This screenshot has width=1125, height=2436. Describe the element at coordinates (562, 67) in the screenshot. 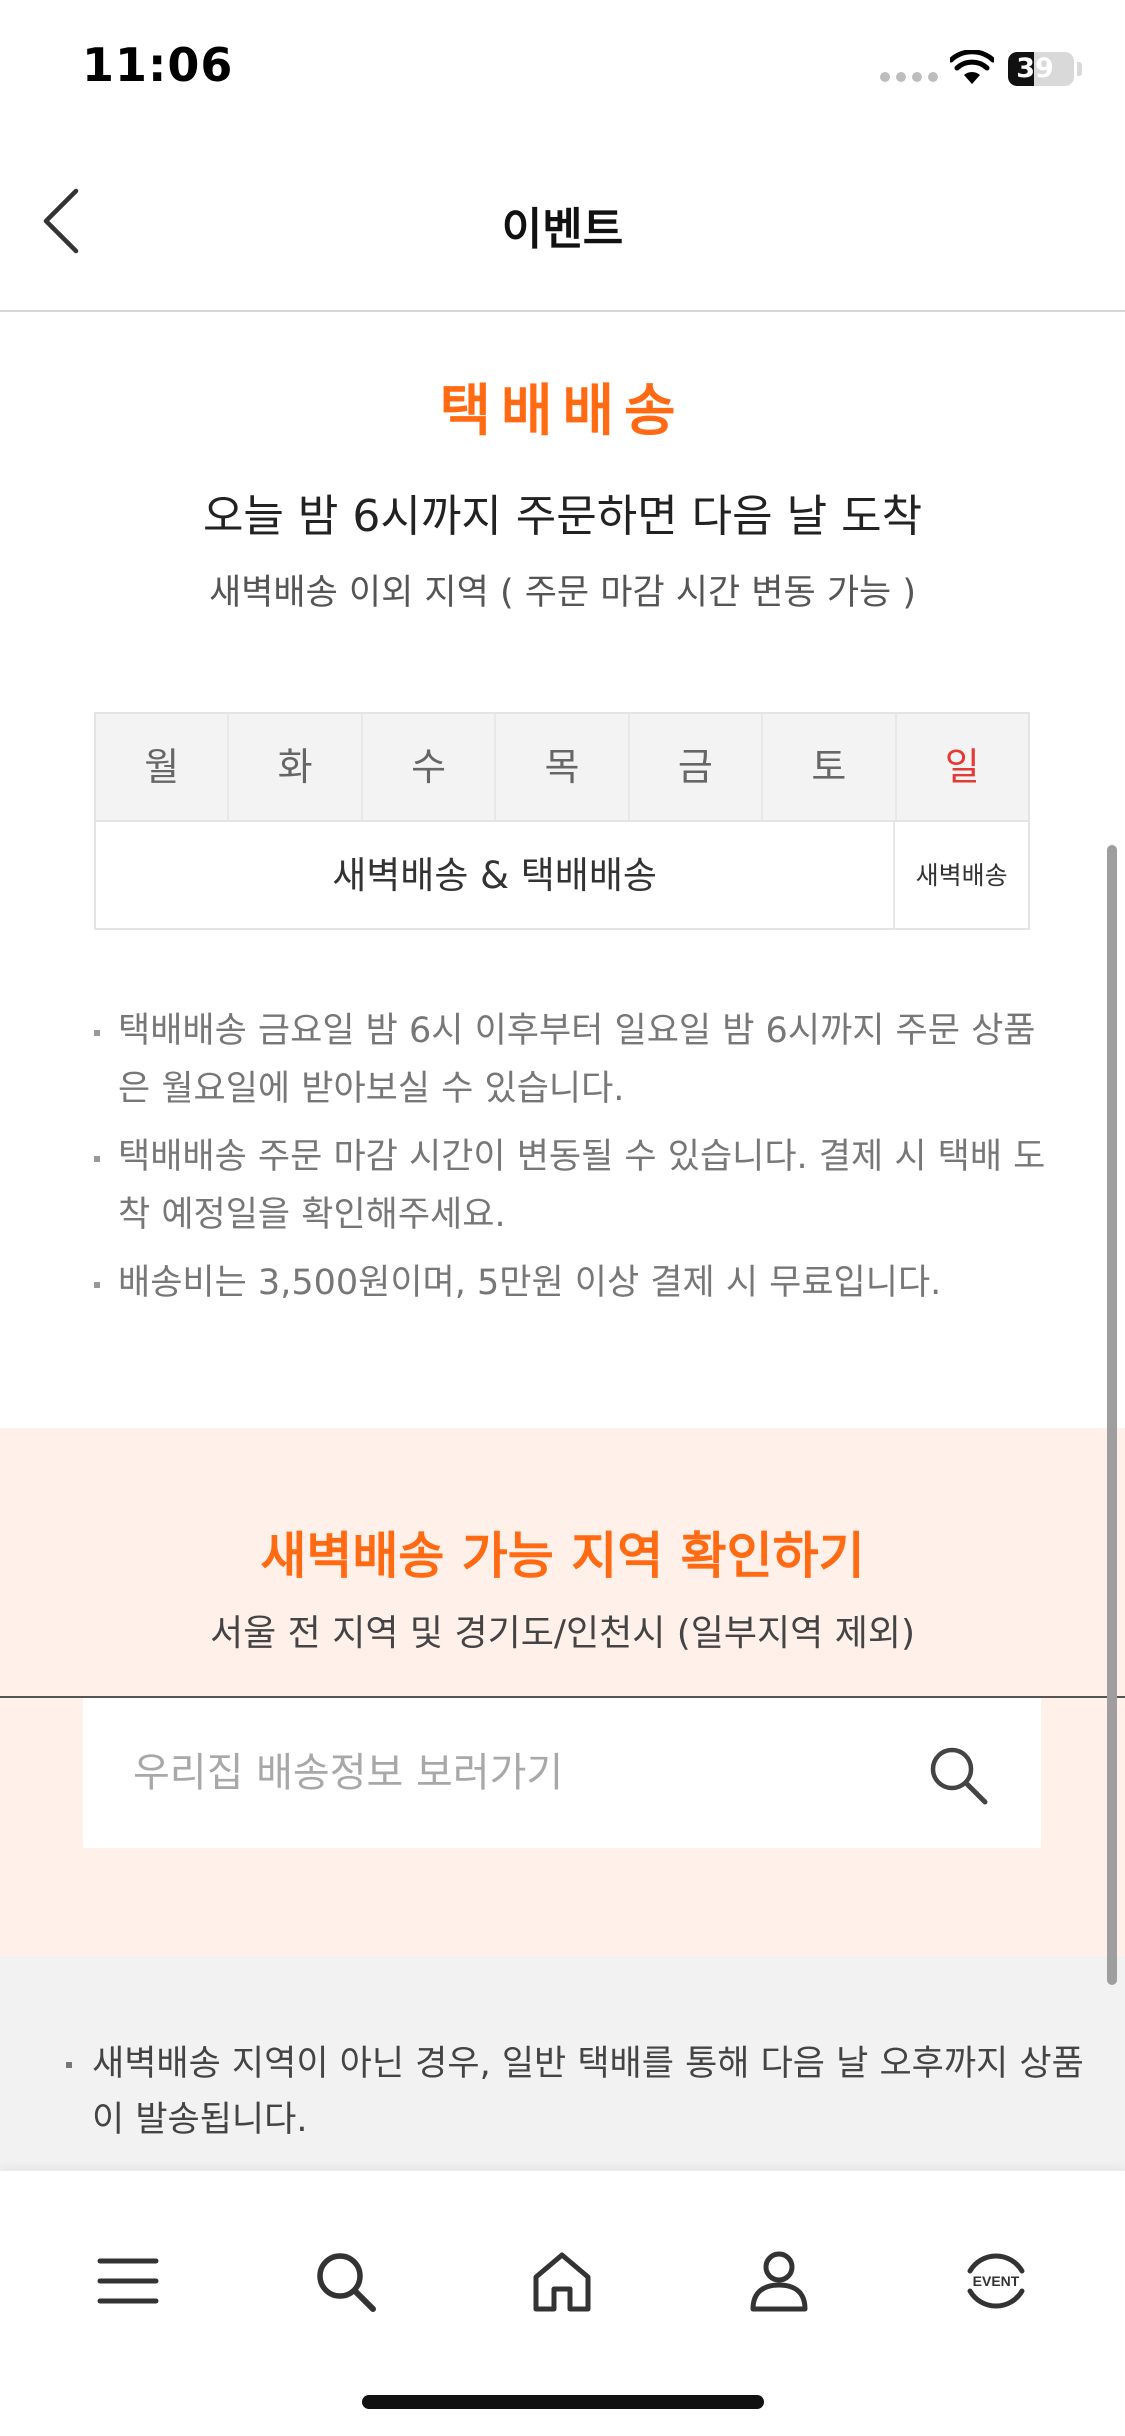

I see `status-bar: 11:06 39` at that location.